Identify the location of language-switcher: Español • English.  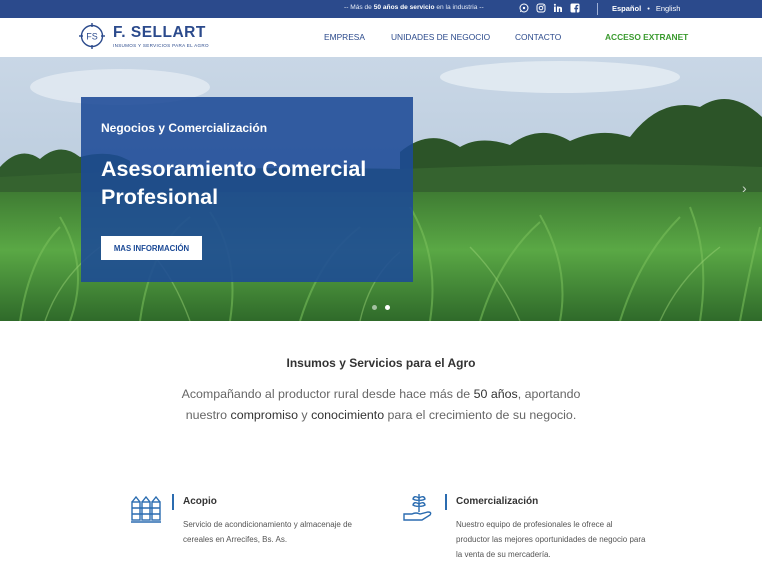
(646, 8).